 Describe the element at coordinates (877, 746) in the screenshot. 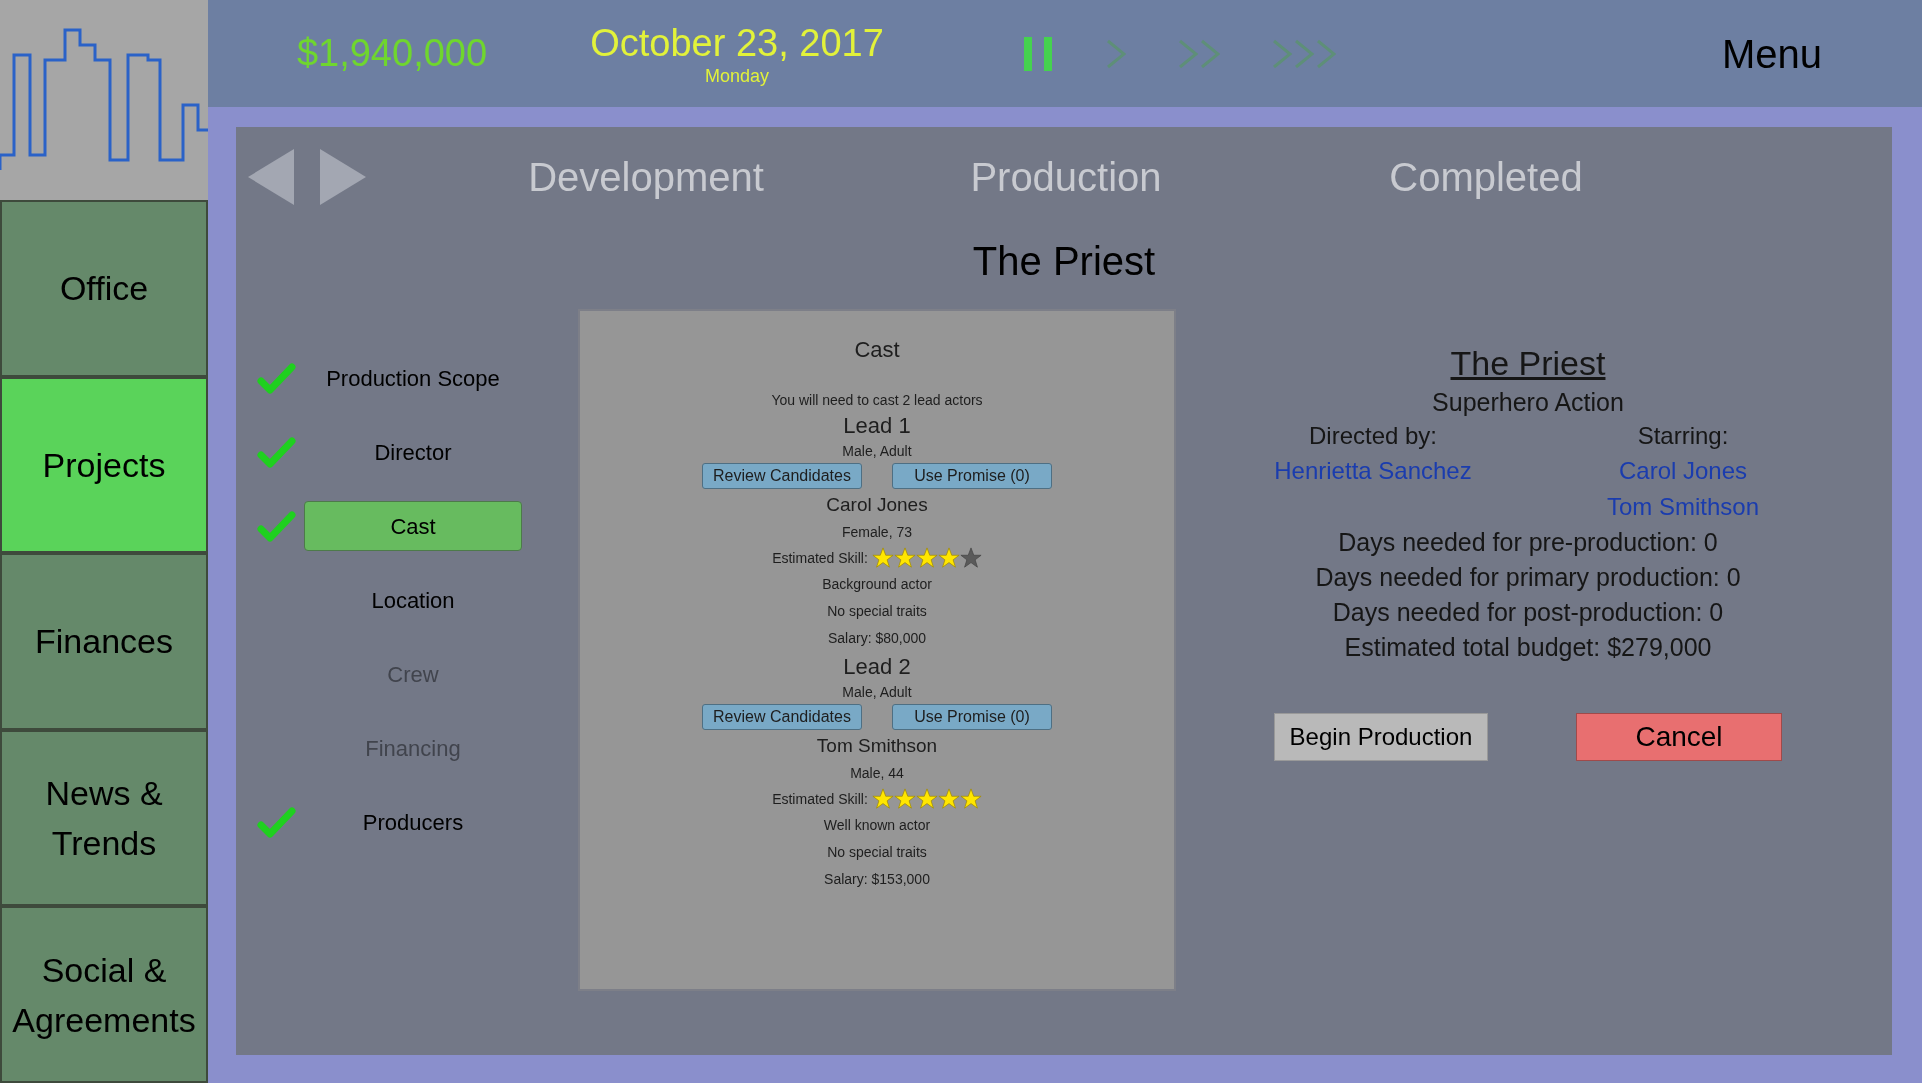

I see `actor-name: Tom Smithson` at that location.